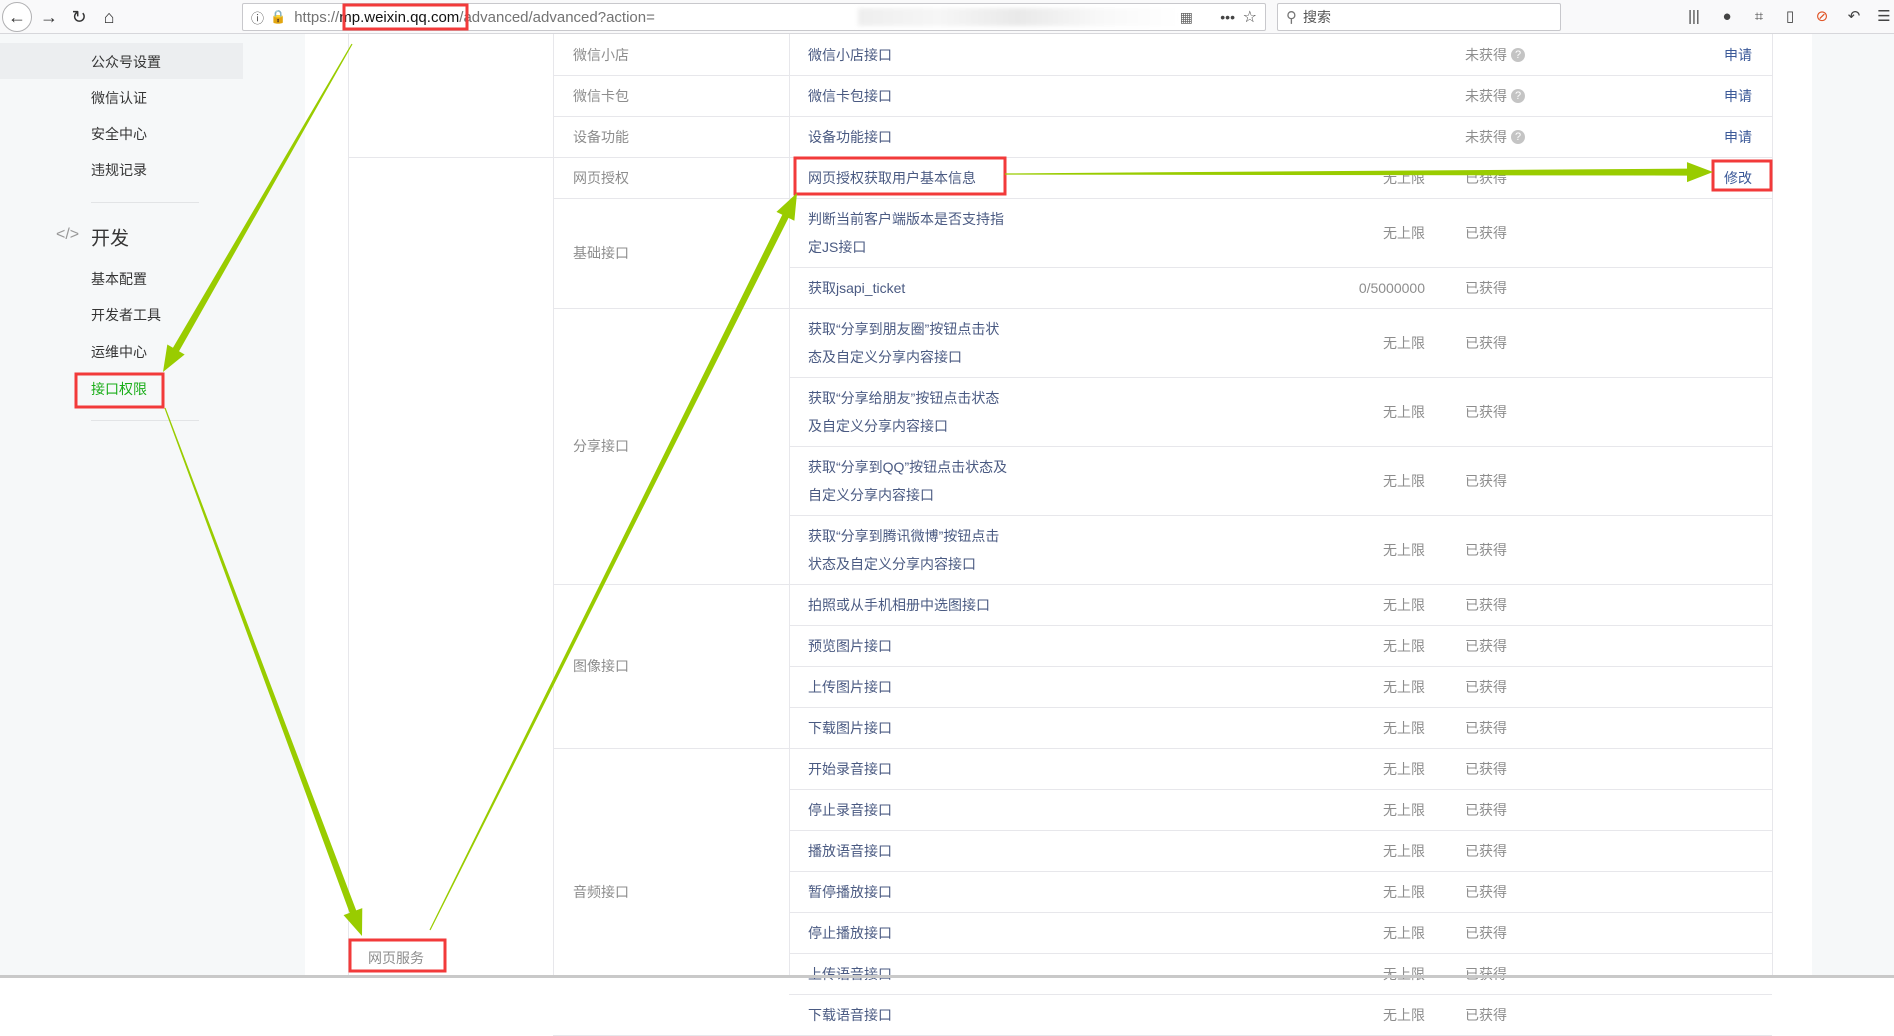 This screenshot has width=1894, height=1036. I want to click on sidebar-item-ops-center: 运维中心, so click(119, 352).